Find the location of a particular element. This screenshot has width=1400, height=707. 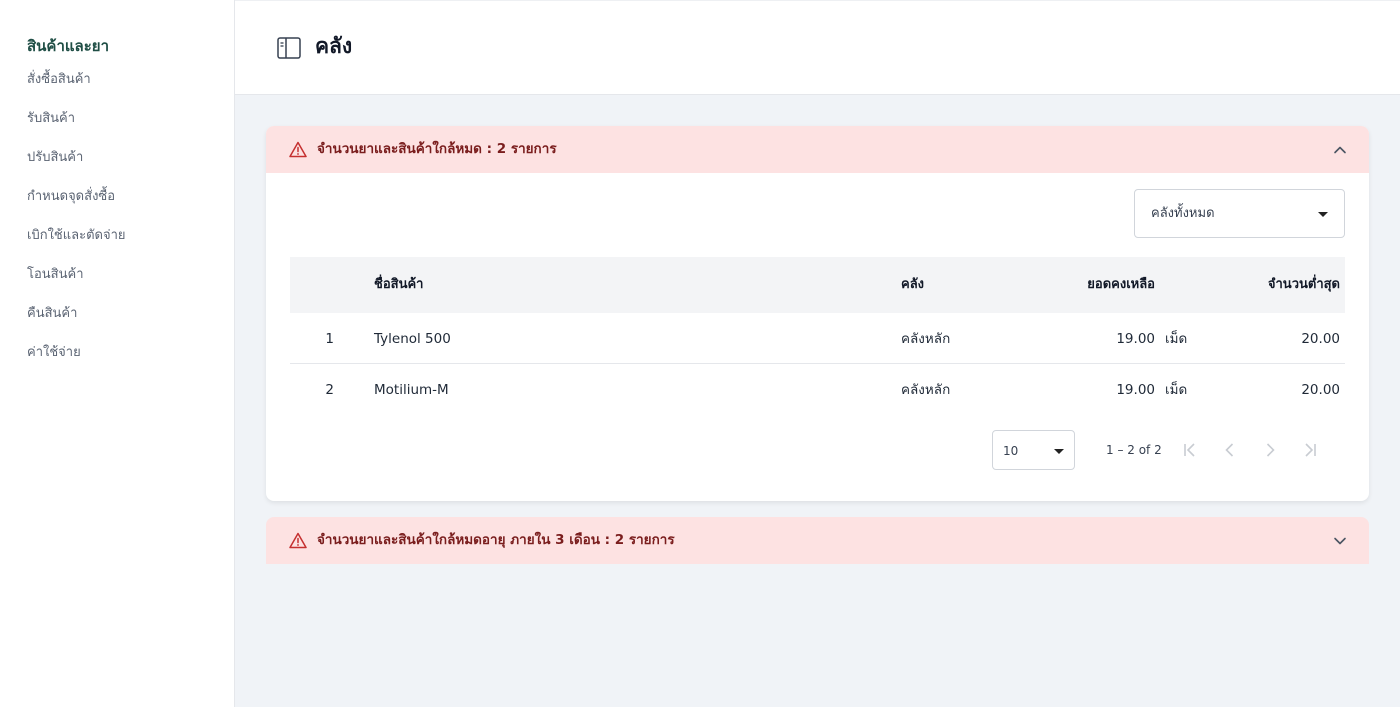

column-header-store: คลัง is located at coordinates (912, 285).